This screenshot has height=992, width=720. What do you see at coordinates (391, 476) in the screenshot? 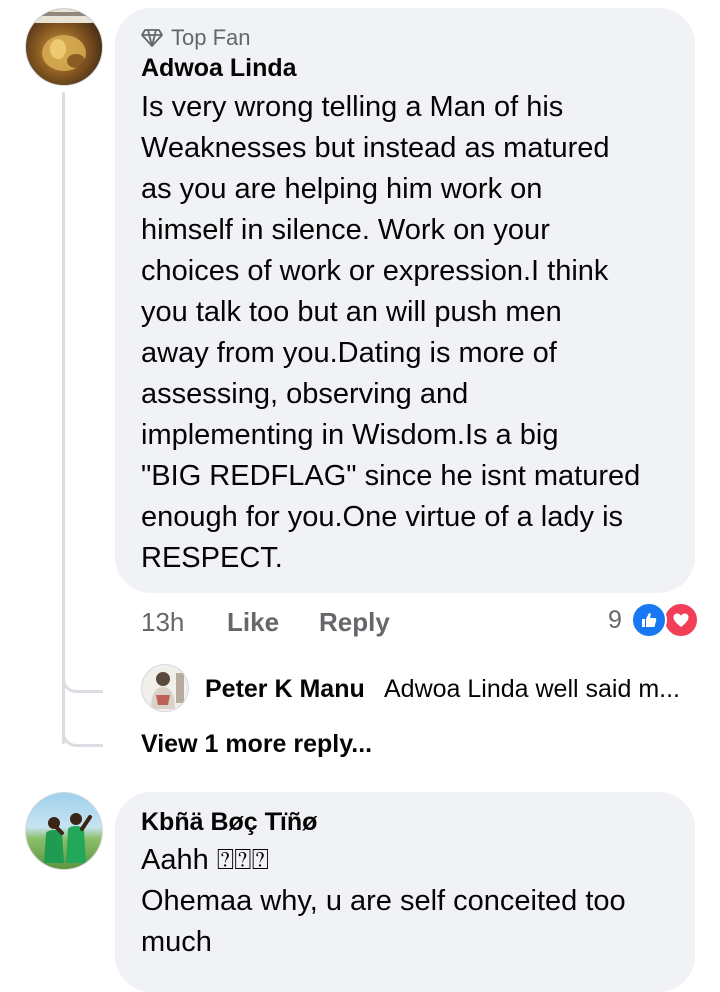
I see `comment-line: "BIG REDFLAG" since he isnt matured` at bounding box center [391, 476].